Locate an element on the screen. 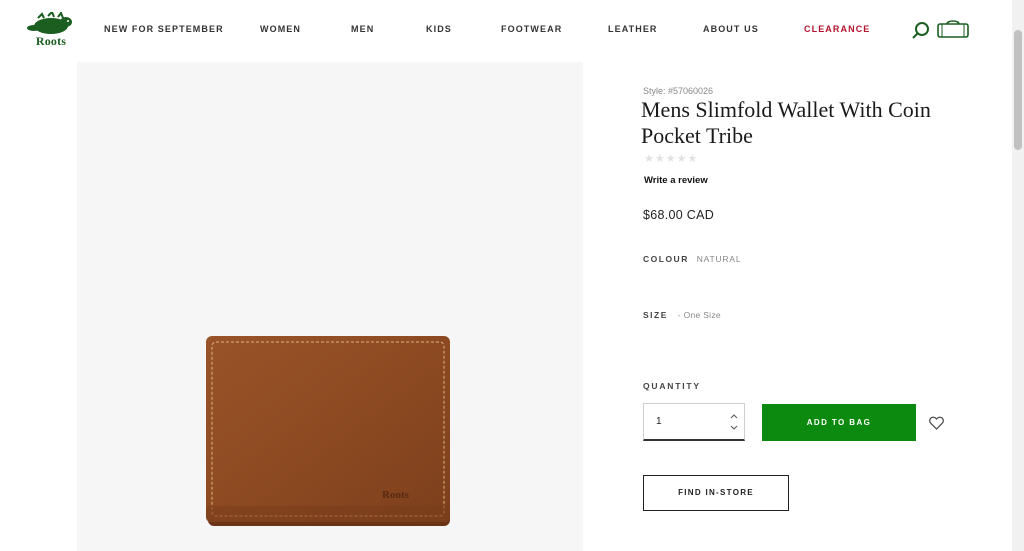 This screenshot has height=551, width=1024. nav-item-women: WOMEN is located at coordinates (280, 29).